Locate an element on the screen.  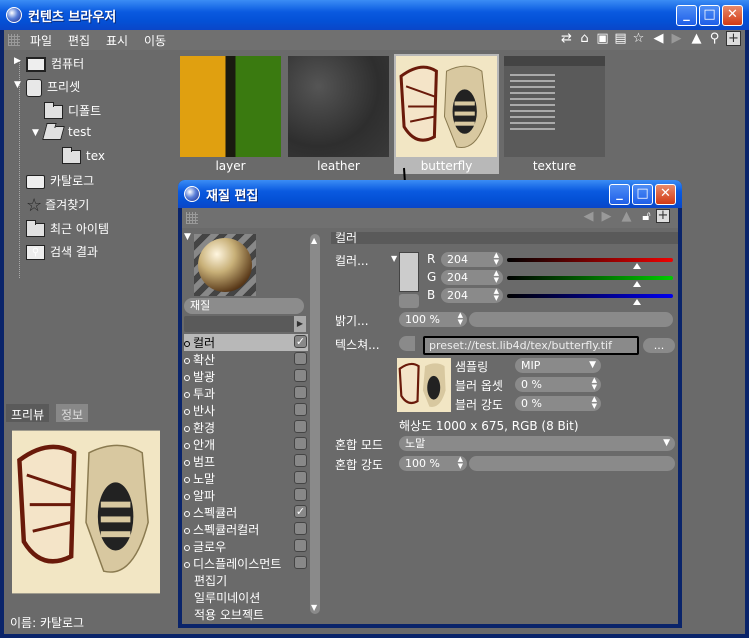
expand-computer: ▶ is located at coordinates (17, 61).